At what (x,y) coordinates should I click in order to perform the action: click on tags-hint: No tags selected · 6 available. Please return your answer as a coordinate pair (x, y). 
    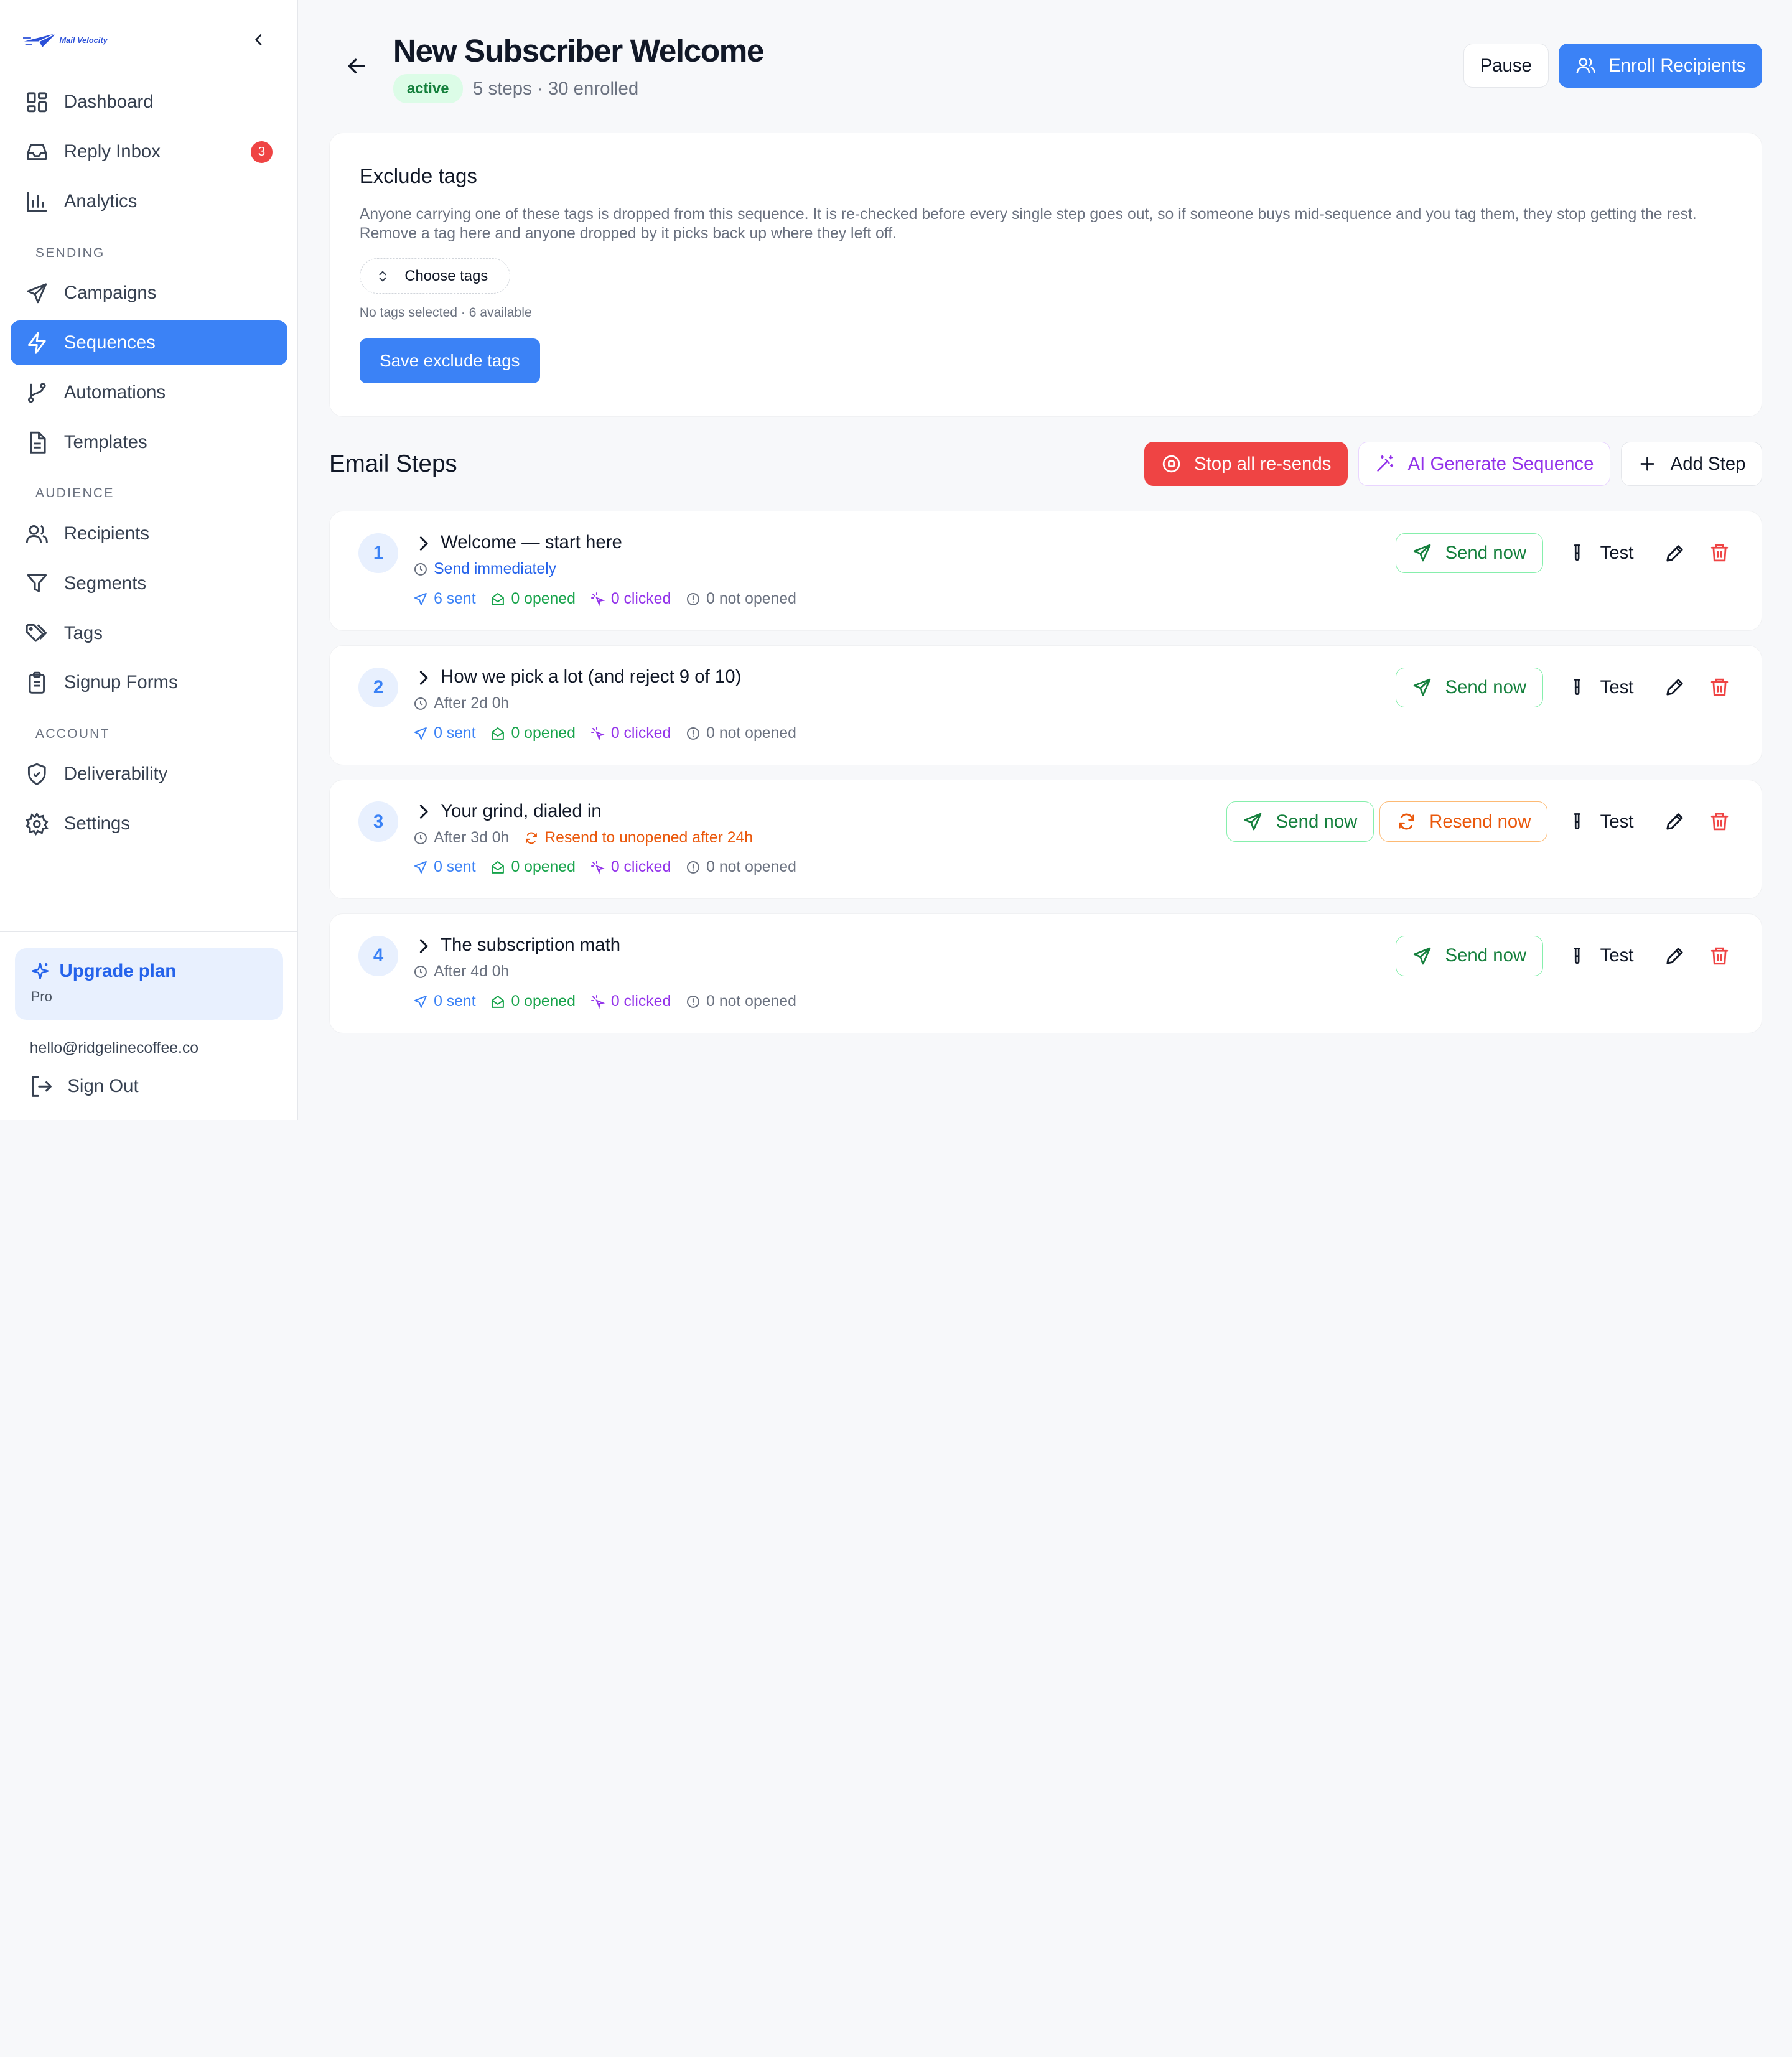
    Looking at the image, I should click on (445, 312).